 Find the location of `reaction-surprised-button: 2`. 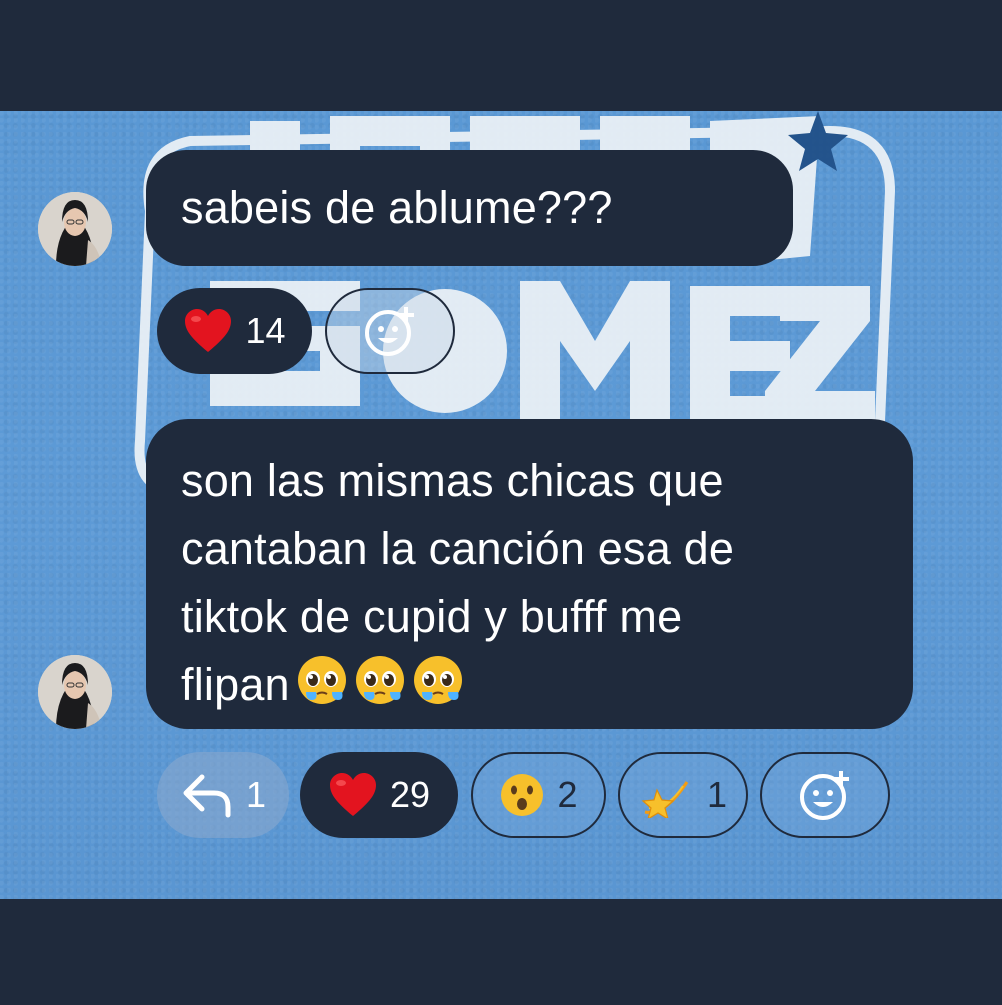

reaction-surprised-button: 2 is located at coordinates (538, 795).